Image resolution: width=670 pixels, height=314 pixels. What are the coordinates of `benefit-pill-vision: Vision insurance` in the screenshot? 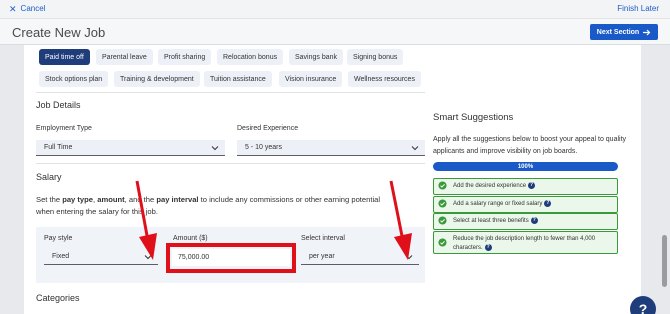 It's located at (311, 79).